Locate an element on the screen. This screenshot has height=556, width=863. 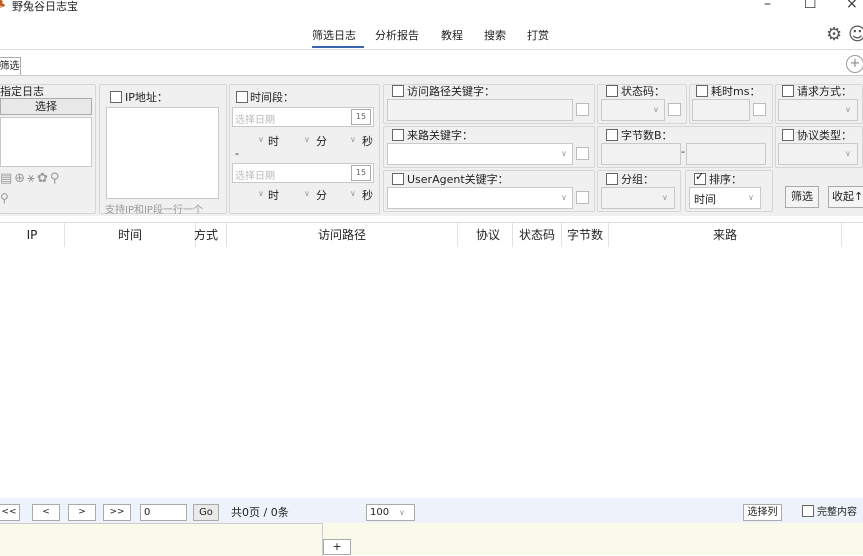
link-icon: ⚲ is located at coordinates (4, 198).